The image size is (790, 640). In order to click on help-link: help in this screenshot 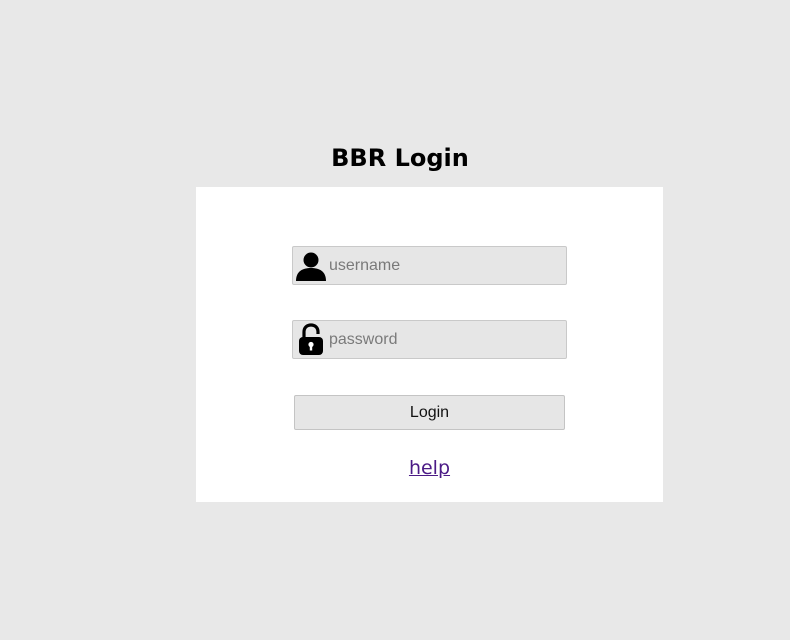, I will do `click(429, 468)`.